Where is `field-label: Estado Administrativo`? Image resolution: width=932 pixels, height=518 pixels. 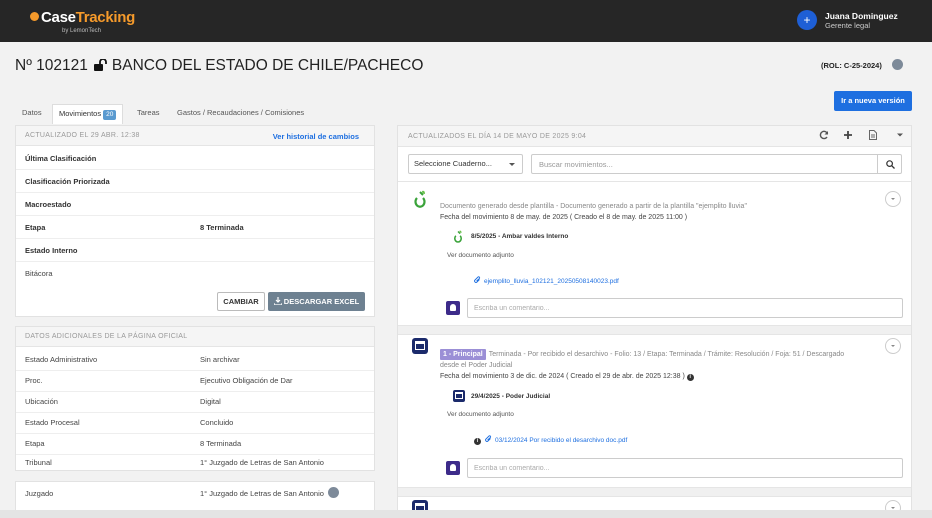 field-label: Estado Administrativo is located at coordinates (61, 359).